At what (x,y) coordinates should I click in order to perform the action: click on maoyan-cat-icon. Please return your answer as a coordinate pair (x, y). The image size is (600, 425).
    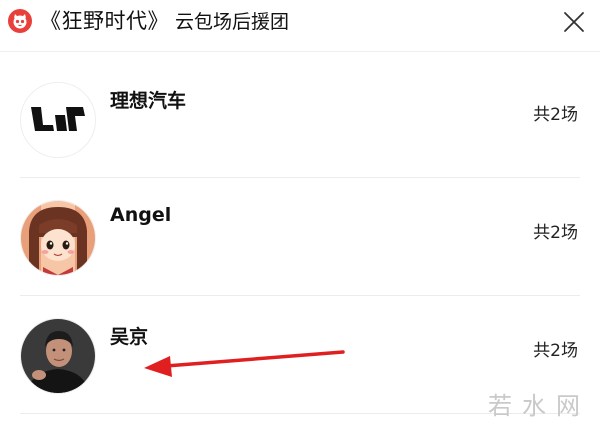
    Looking at the image, I should click on (20, 21).